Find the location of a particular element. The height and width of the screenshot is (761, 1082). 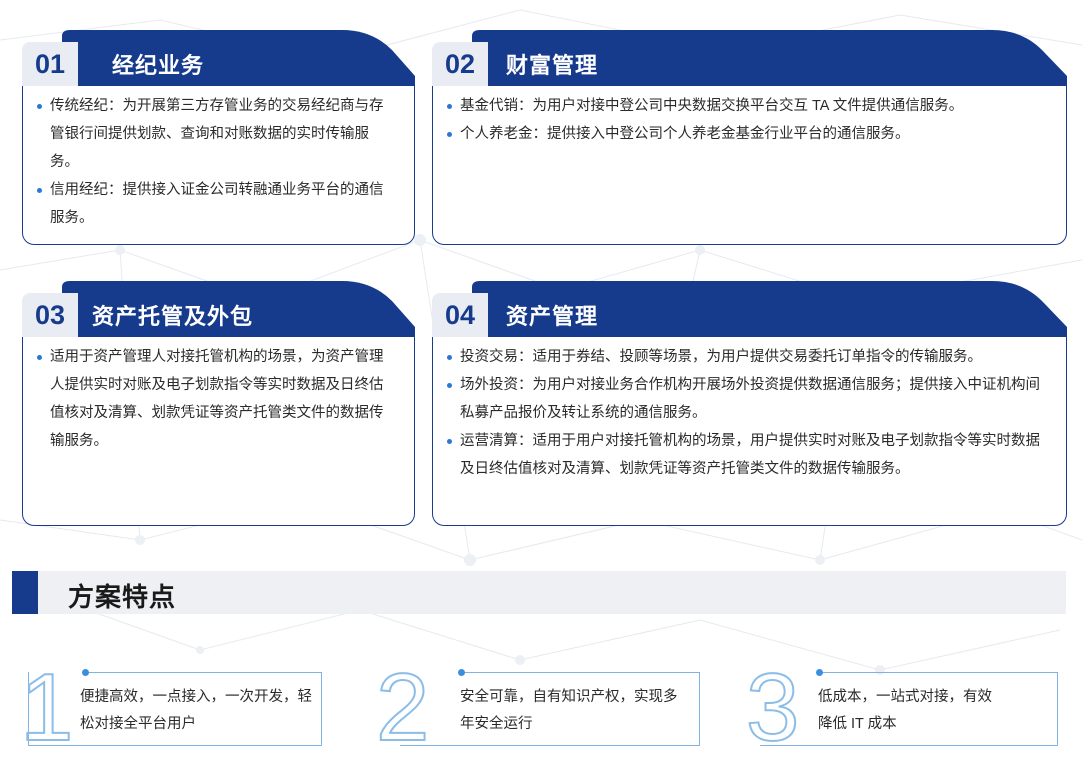

card-title: 经纪业务 is located at coordinates (158, 65).